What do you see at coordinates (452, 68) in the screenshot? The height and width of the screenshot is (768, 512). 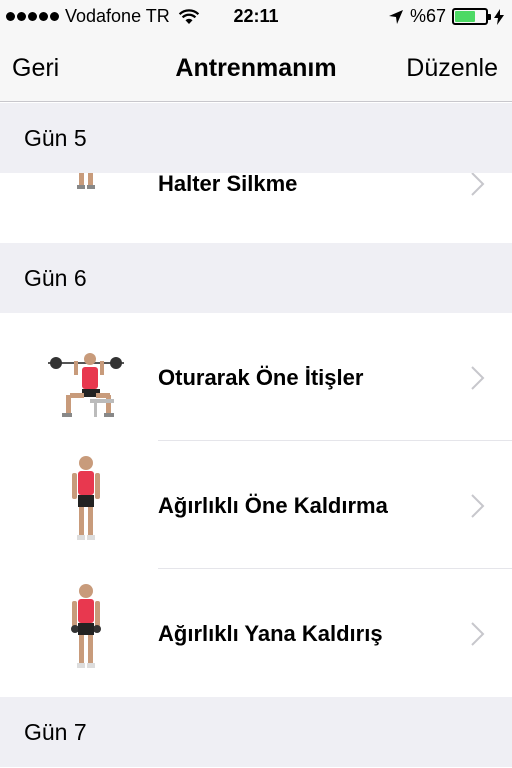 I see `edit-button: Düzenle` at bounding box center [452, 68].